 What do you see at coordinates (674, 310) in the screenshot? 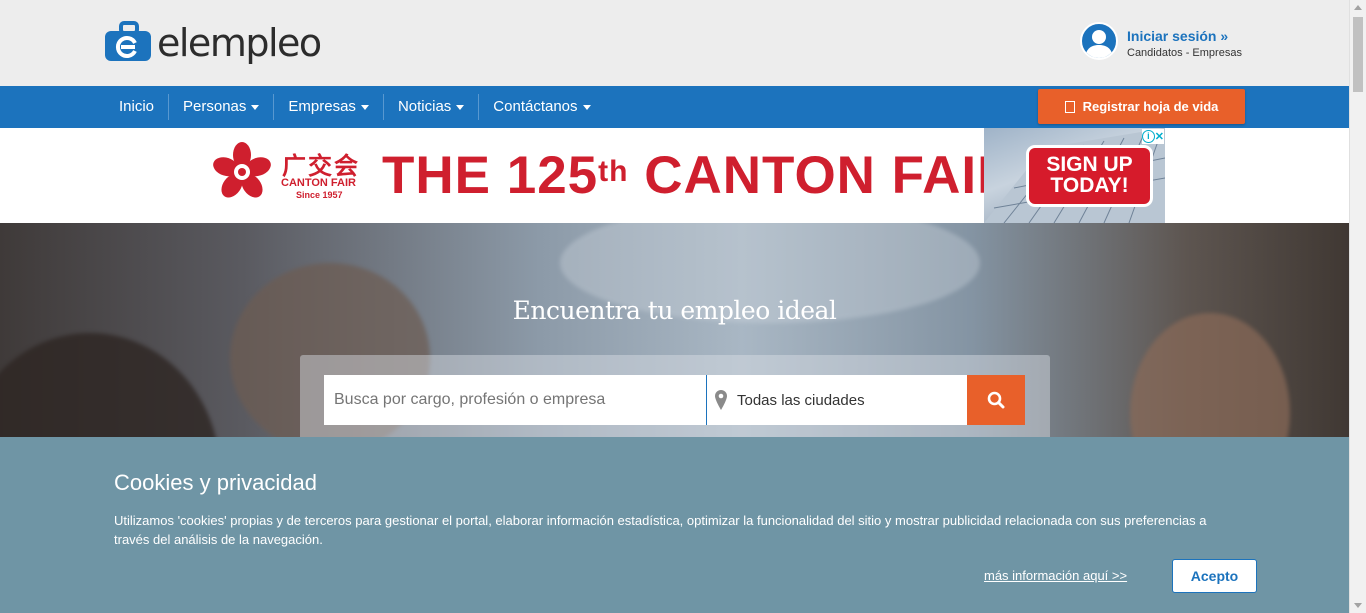
I see `hero-title: Encuentra tu empleo ideal` at bounding box center [674, 310].